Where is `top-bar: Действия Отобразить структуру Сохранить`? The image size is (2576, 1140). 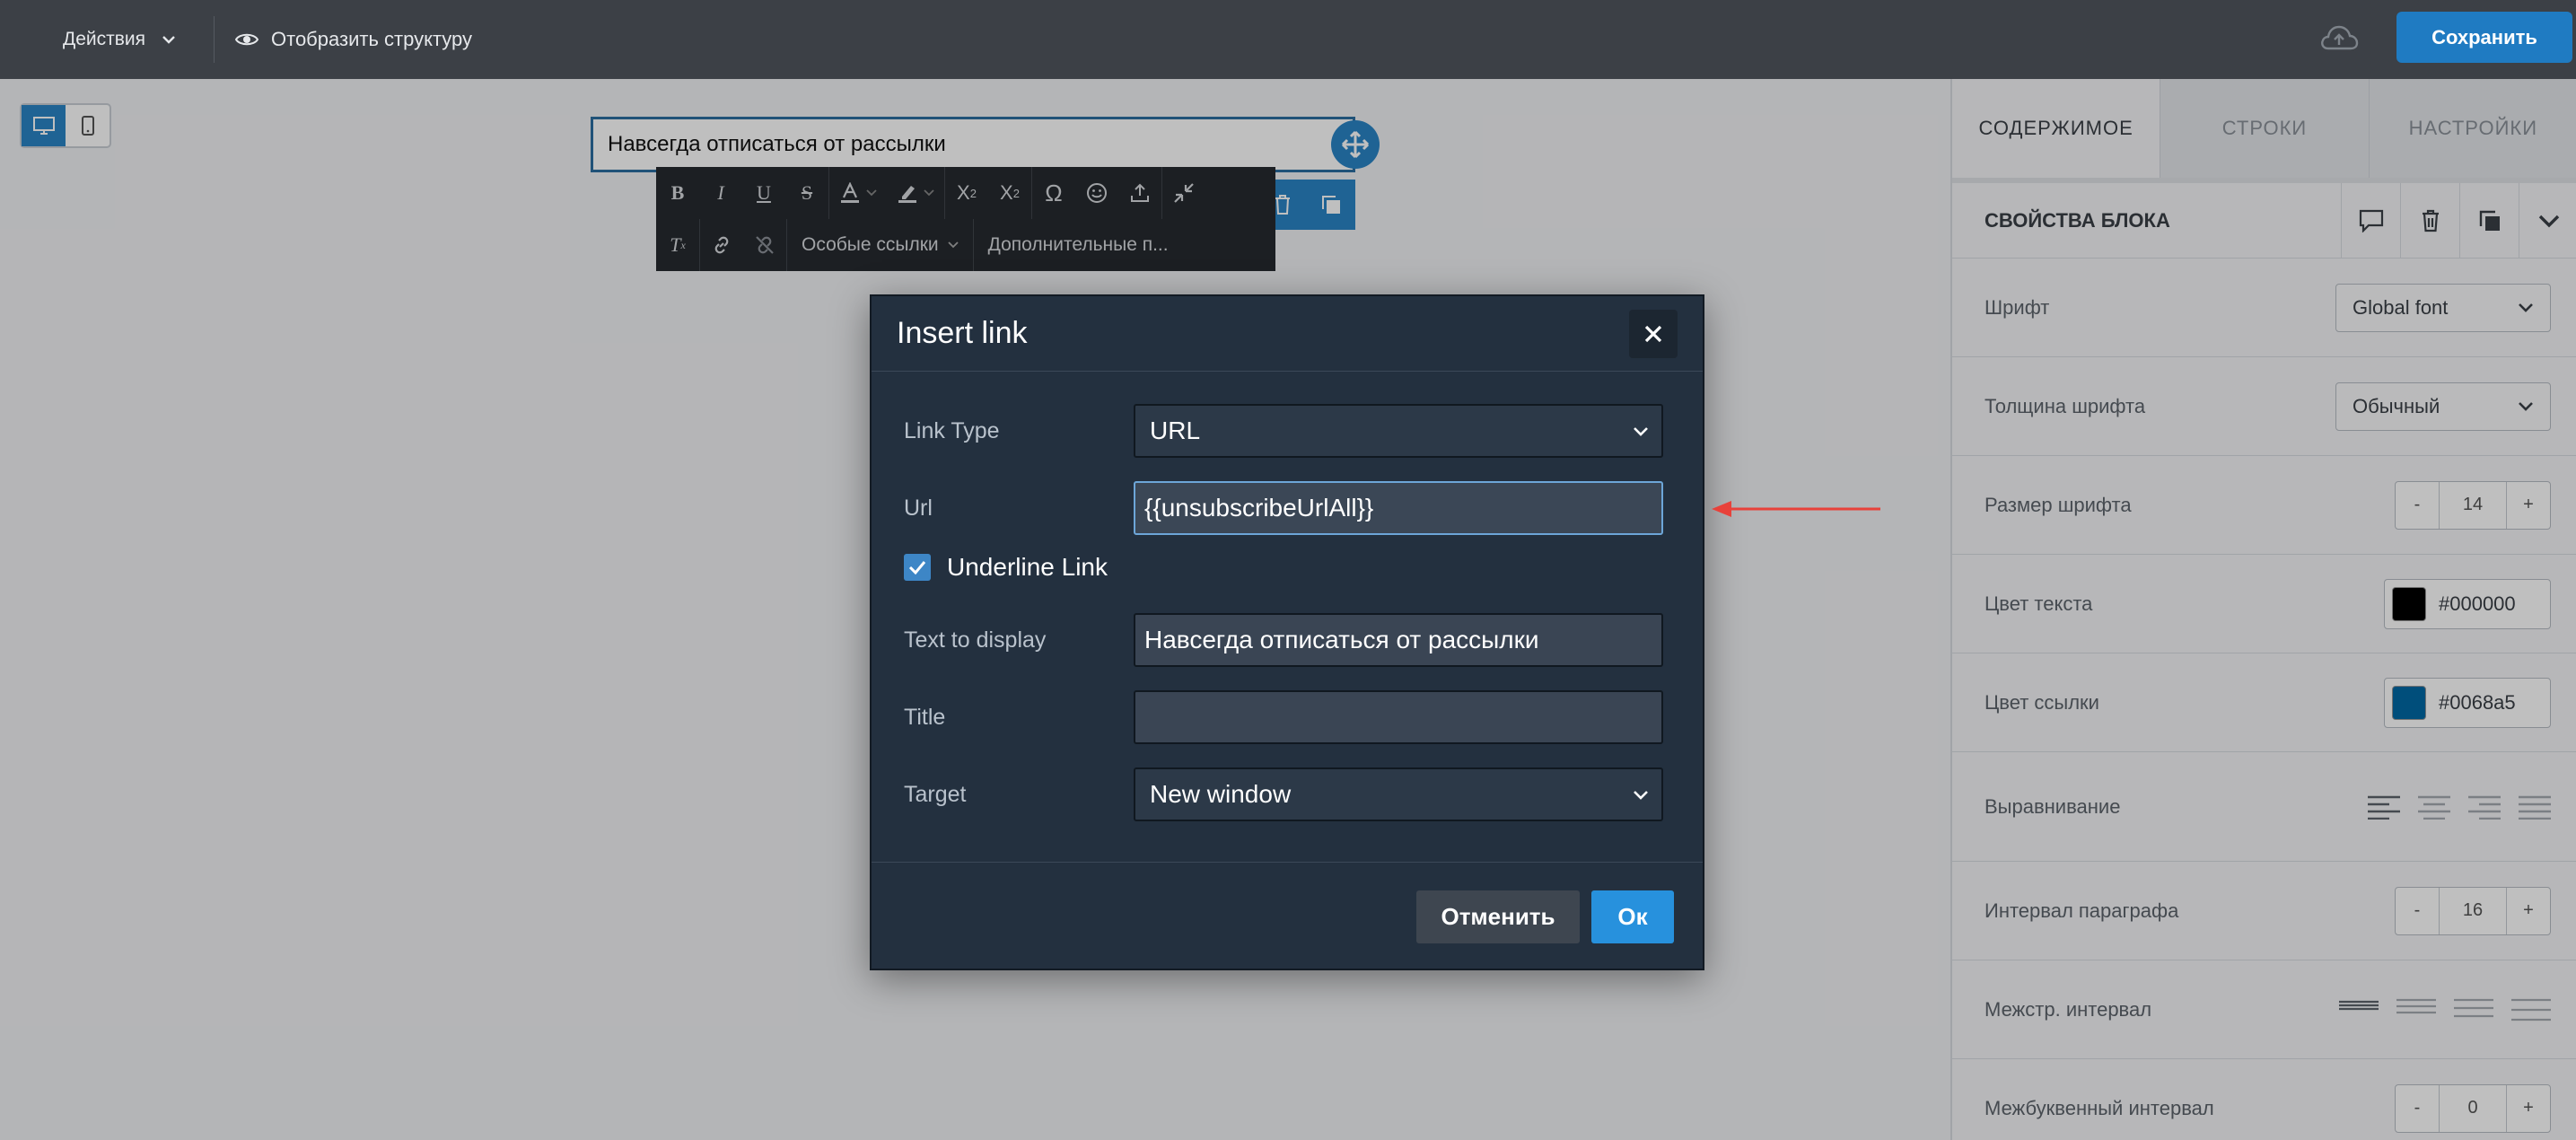
top-bar: Действия Отобразить структуру Сохранить is located at coordinates (1288, 39).